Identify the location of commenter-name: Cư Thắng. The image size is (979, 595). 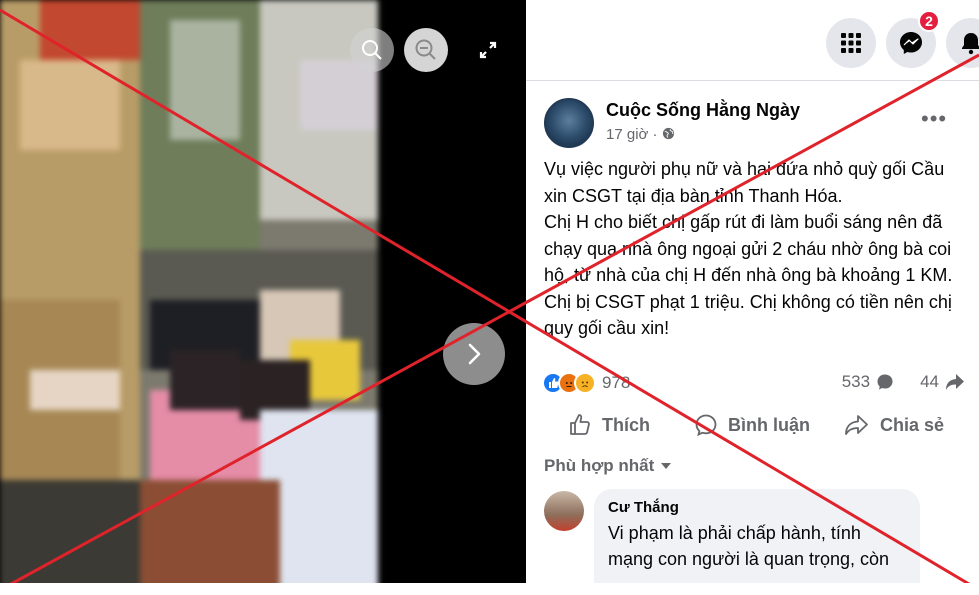
(757, 507).